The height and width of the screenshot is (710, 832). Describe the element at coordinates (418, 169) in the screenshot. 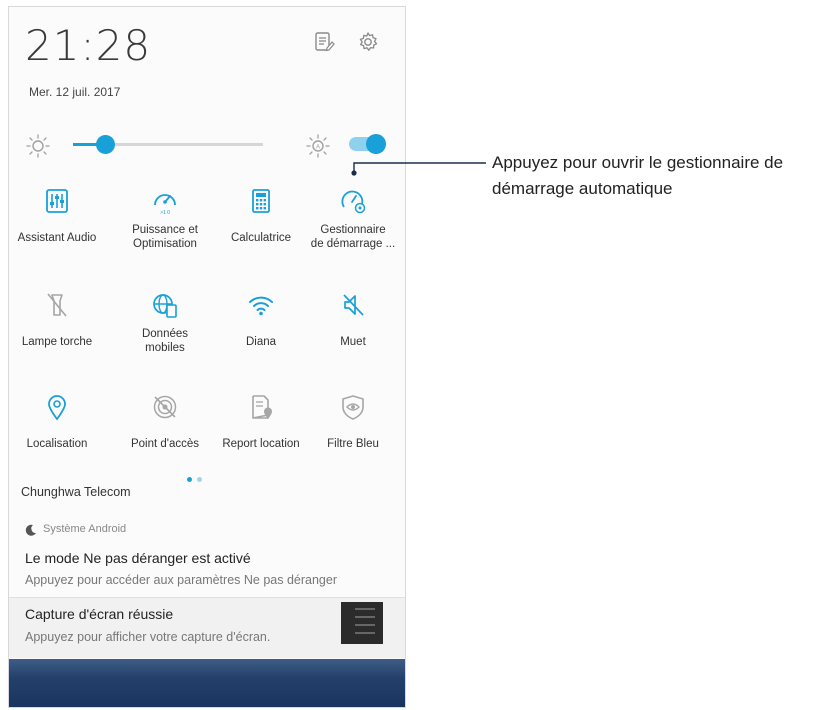

I see `callout-pointer` at that location.